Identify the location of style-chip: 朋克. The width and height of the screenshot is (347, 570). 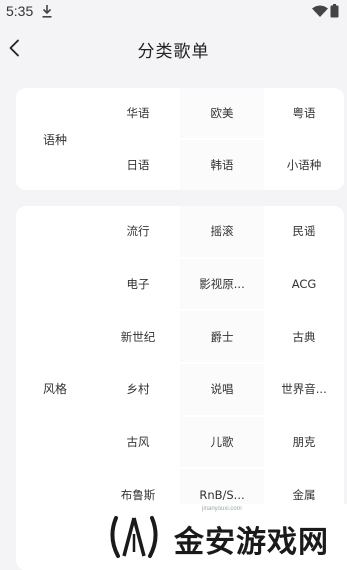
(304, 442).